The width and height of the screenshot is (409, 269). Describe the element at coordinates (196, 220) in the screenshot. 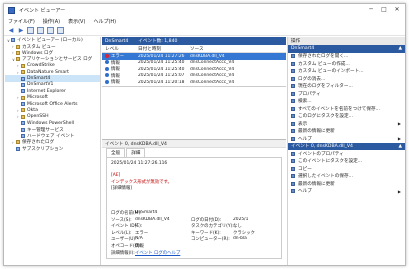

I see `property-row: ソース(S): dnsKDBA.dll_V4 ログの日付(D): 2025/1` at that location.